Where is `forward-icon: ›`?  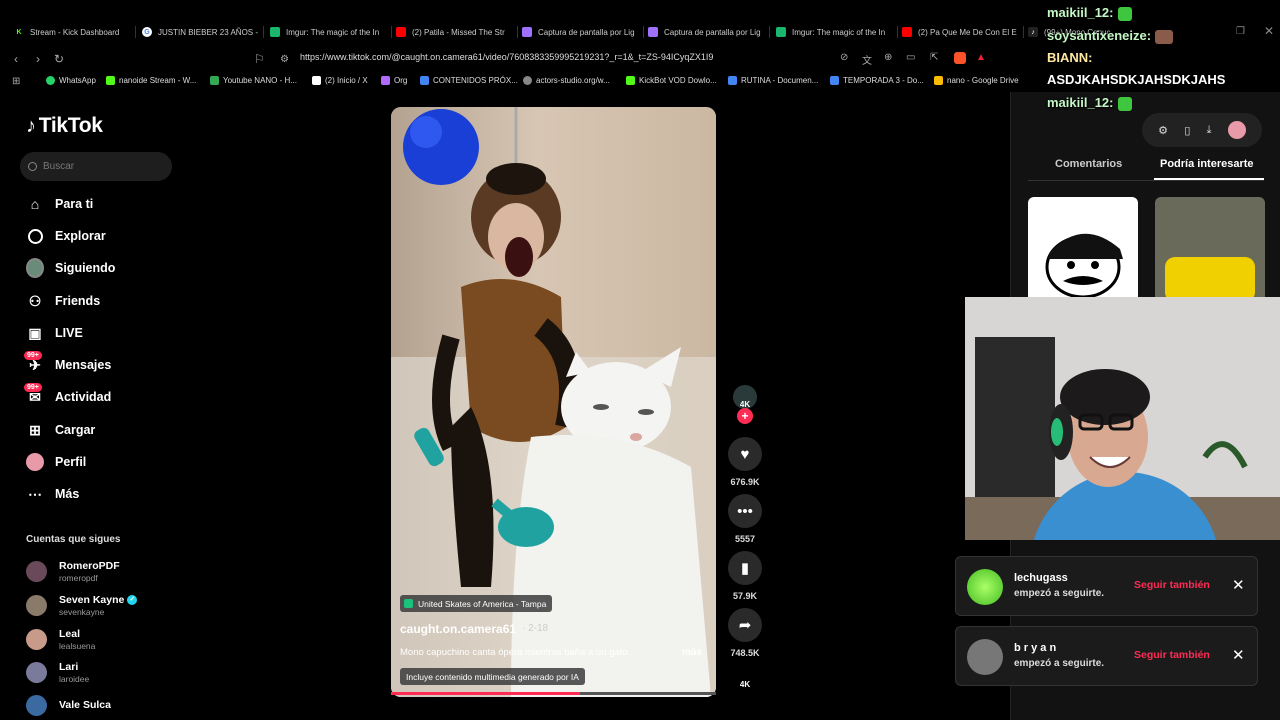 forward-icon: › is located at coordinates (38, 59).